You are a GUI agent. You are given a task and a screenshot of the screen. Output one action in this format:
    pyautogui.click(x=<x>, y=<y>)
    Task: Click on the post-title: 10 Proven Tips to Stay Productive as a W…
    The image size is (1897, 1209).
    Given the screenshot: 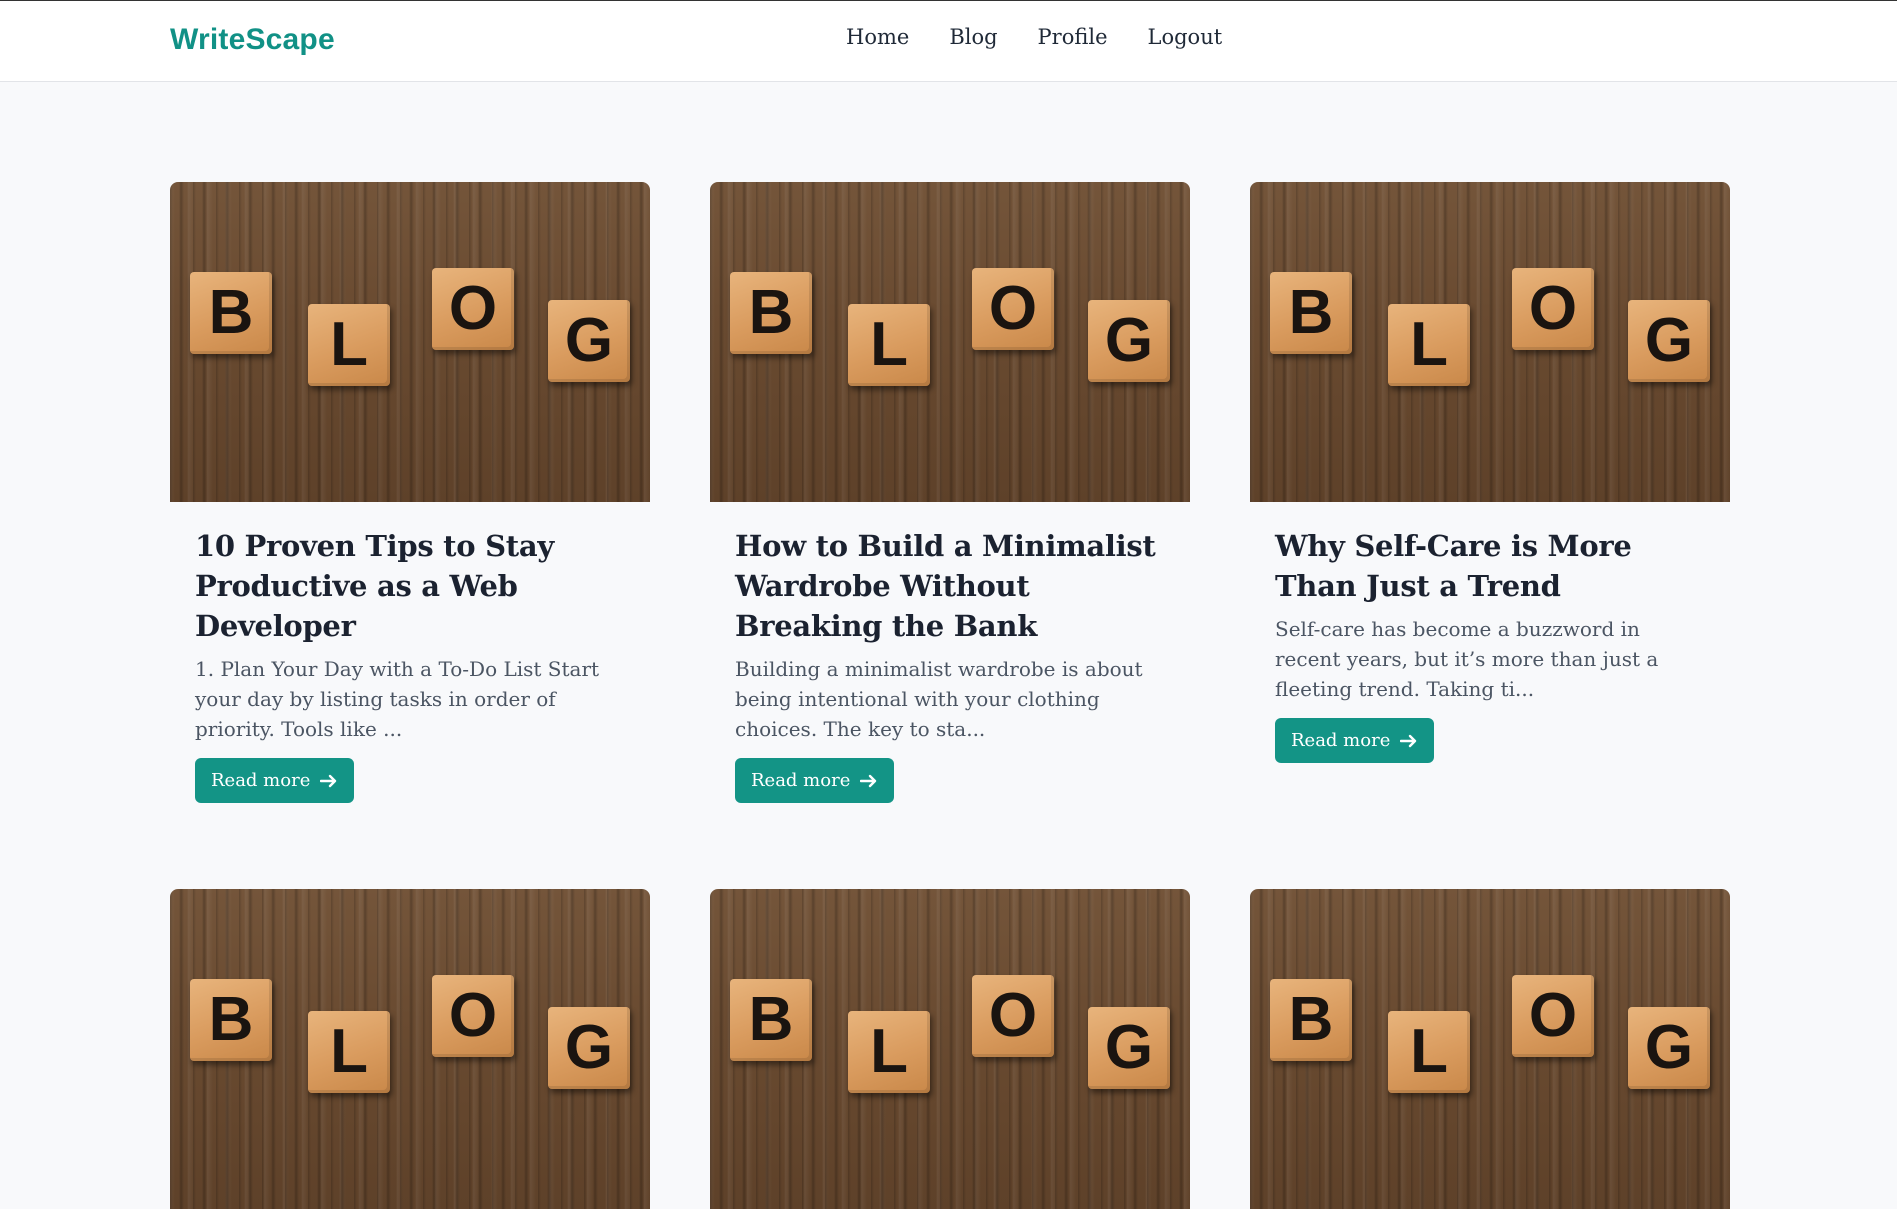 What is the action you would take?
    pyautogui.click(x=410, y=586)
    